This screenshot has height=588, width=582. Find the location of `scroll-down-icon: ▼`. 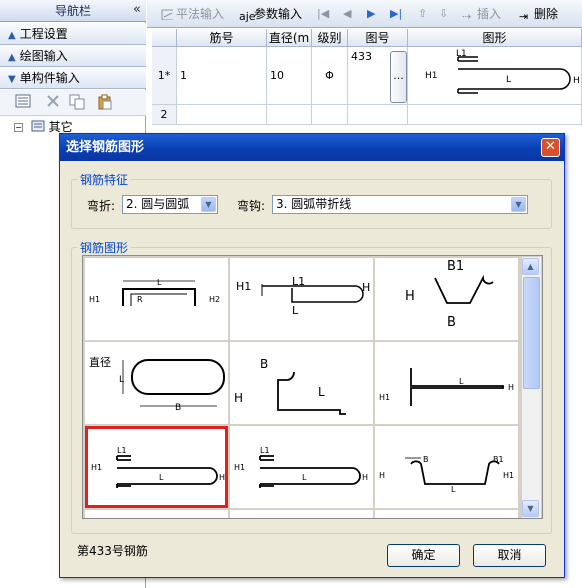

scroll-down-icon: ▼ is located at coordinates (530, 508).